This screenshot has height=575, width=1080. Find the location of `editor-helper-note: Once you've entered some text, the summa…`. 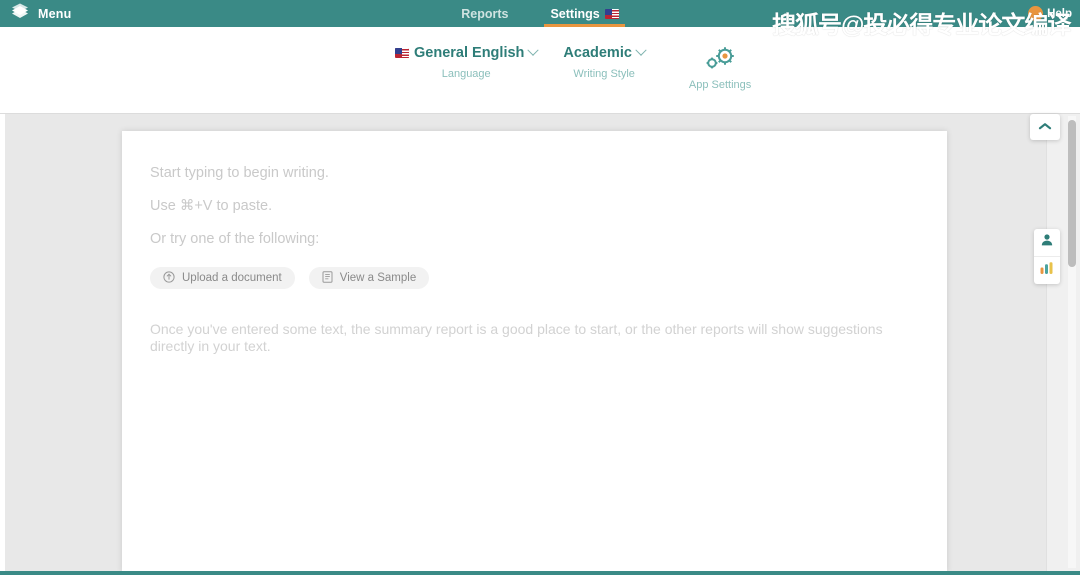

editor-helper-note: Once you've entered some text, the summa… is located at coordinates (516, 338).